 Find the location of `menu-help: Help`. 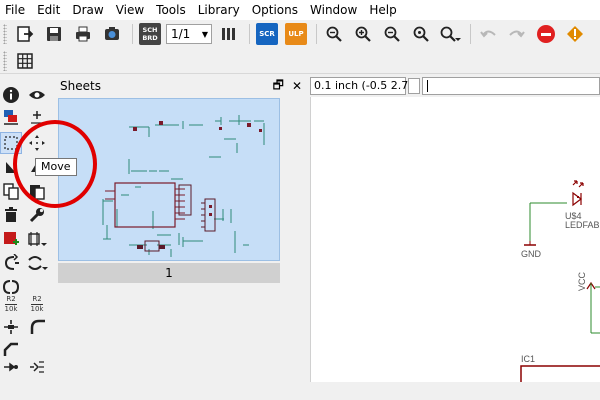

menu-help: Help is located at coordinates (382, 10).